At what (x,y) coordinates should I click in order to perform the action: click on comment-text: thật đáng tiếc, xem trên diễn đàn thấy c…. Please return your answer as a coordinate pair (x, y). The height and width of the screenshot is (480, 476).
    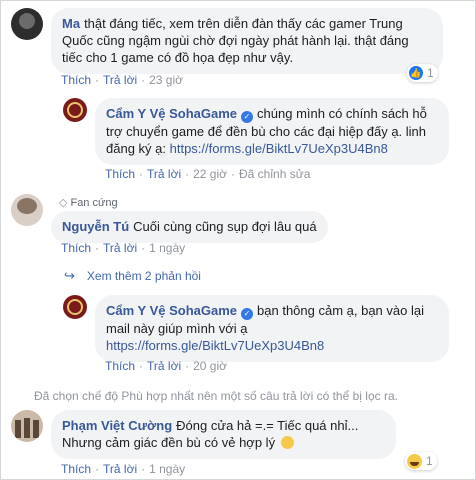
    Looking at the image, I should click on (235, 40).